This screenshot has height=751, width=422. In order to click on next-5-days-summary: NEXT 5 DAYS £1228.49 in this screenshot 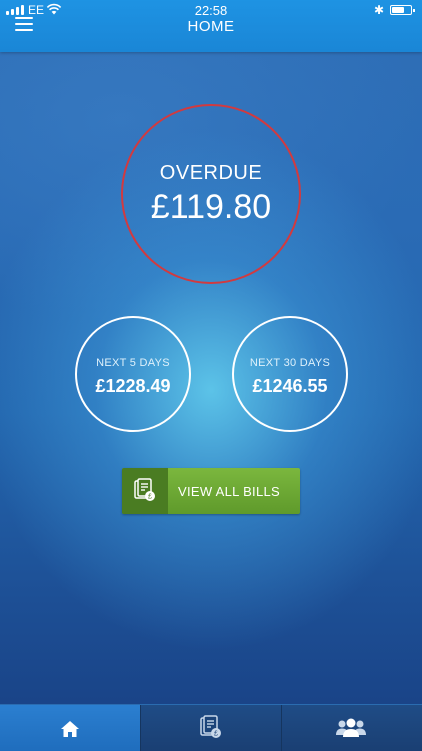, I will do `click(133, 374)`.